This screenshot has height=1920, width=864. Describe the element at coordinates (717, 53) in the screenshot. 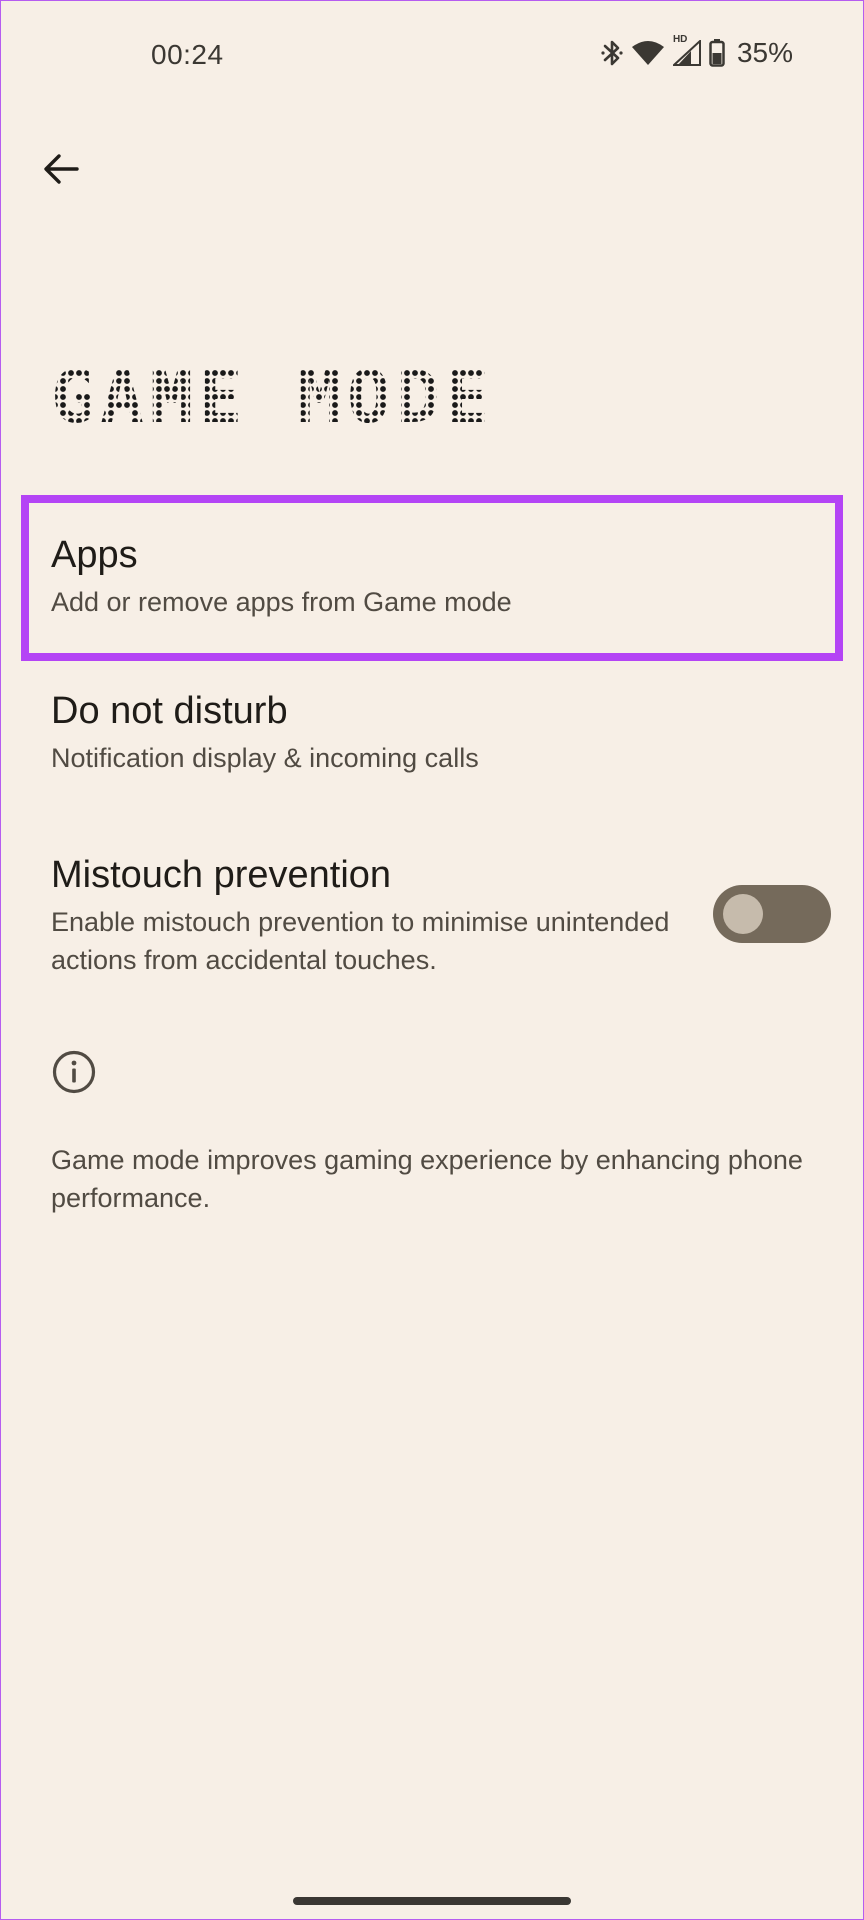

I see `battery-icon` at that location.